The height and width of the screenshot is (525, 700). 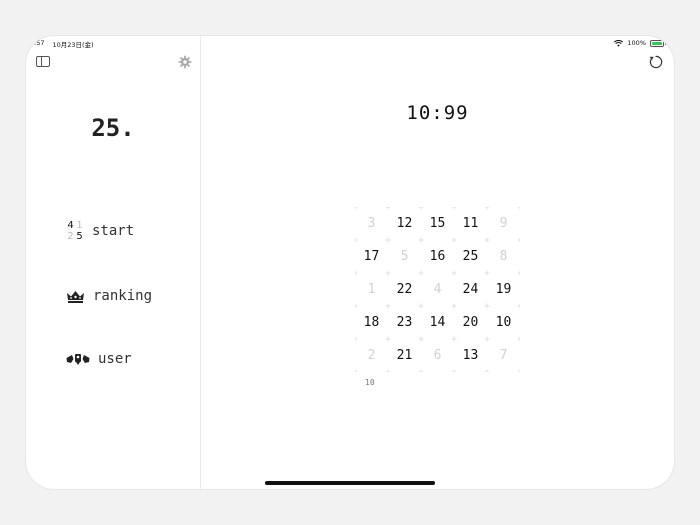 I want to click on board-cell: 18, so click(x=371, y=322).